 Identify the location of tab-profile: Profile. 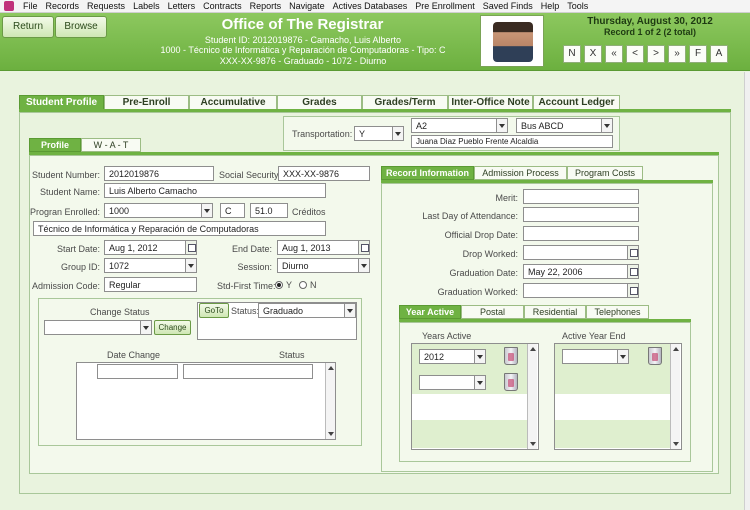
(55, 145).